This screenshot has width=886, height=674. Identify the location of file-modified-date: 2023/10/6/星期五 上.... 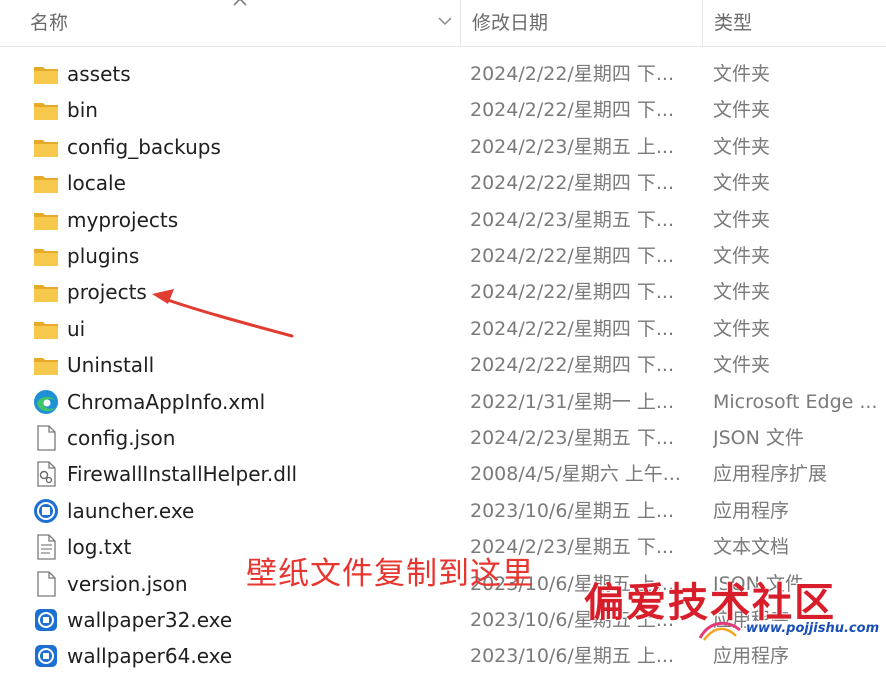
(572, 510).